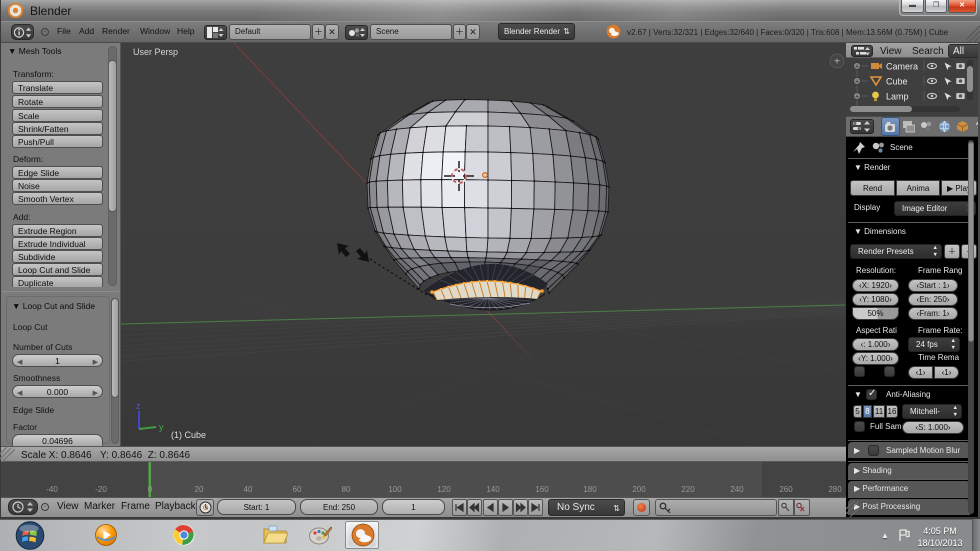 Image resolution: width=980 pixels, height=551 pixels. I want to click on svg-text: 120, so click(444, 489).